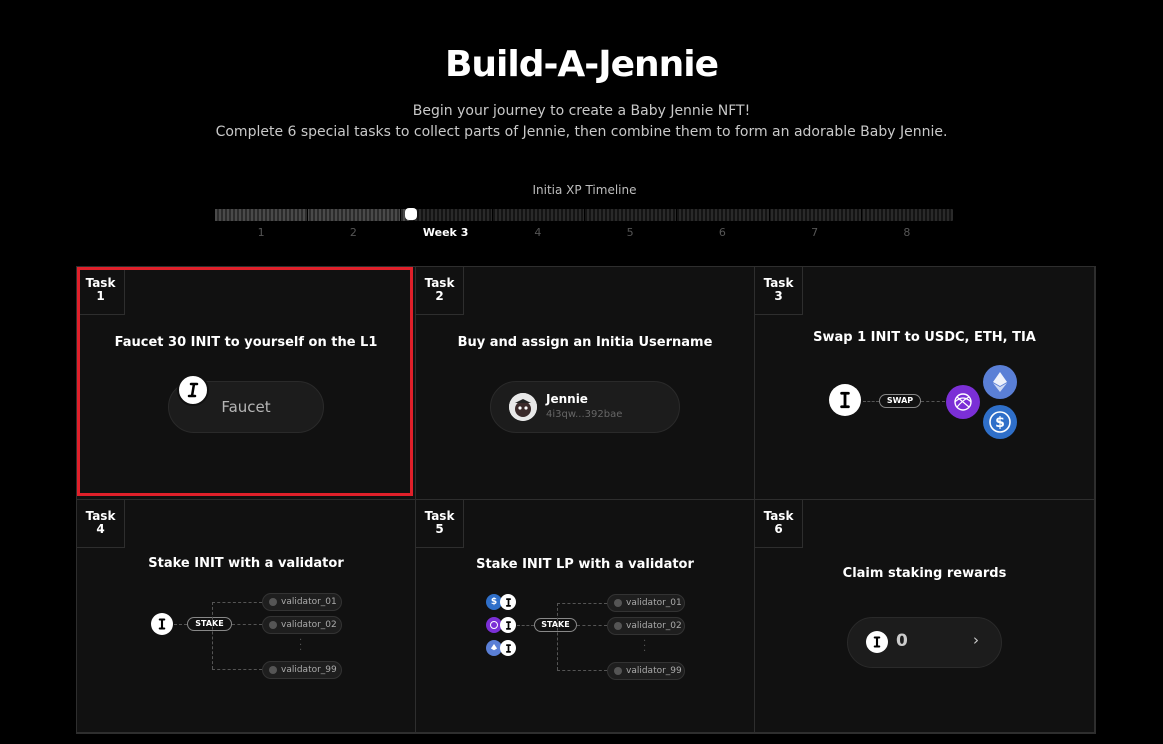  Describe the element at coordinates (924, 573) in the screenshot. I see `task-title: Claim staking rewards` at that location.